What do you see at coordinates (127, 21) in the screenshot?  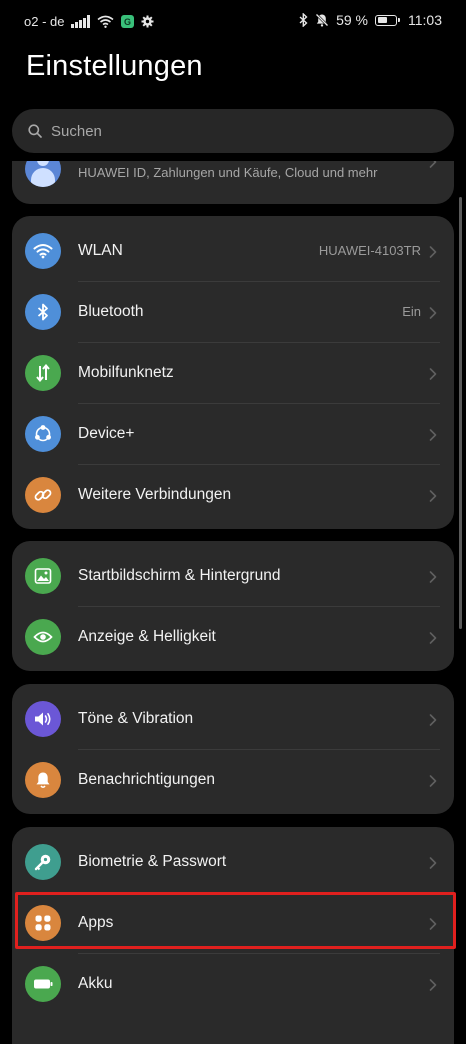 I see `app-badge-icon: G` at bounding box center [127, 21].